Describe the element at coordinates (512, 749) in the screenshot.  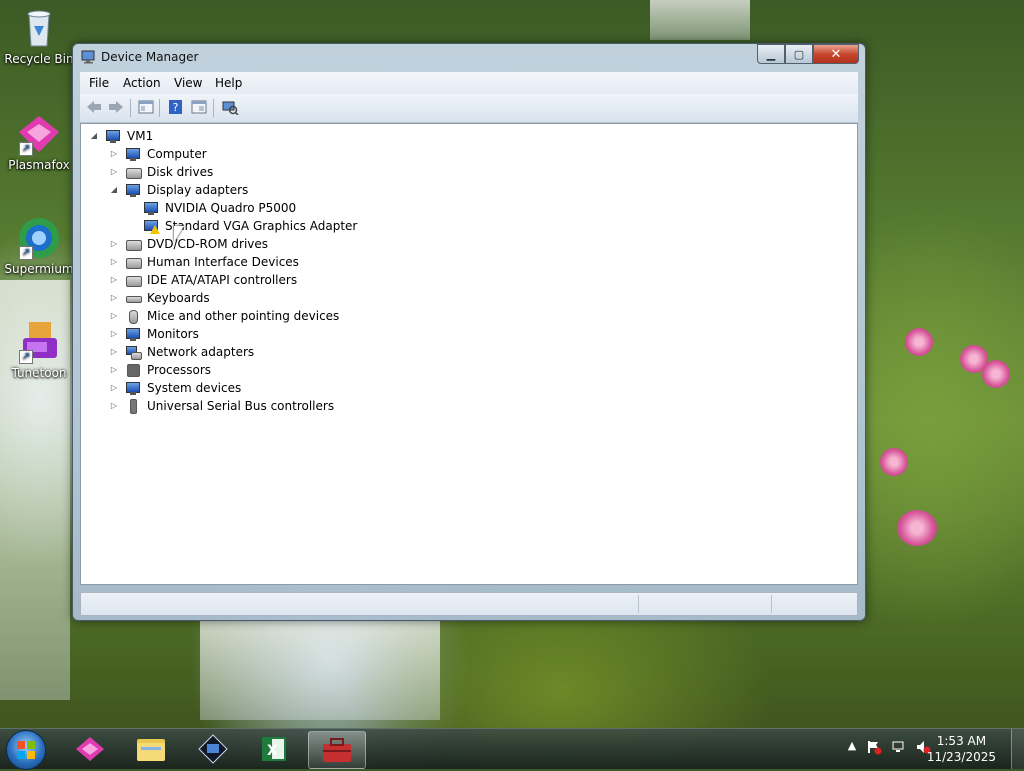
I see `taskbar: X ▲ 1:53 AM 11/23/2025` at that location.